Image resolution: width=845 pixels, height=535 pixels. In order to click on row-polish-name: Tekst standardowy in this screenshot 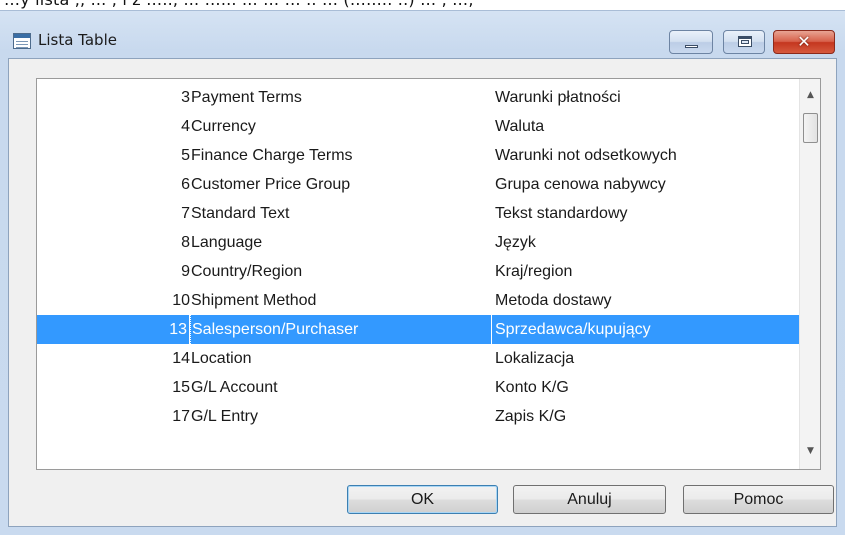, I will do `click(561, 213)`.